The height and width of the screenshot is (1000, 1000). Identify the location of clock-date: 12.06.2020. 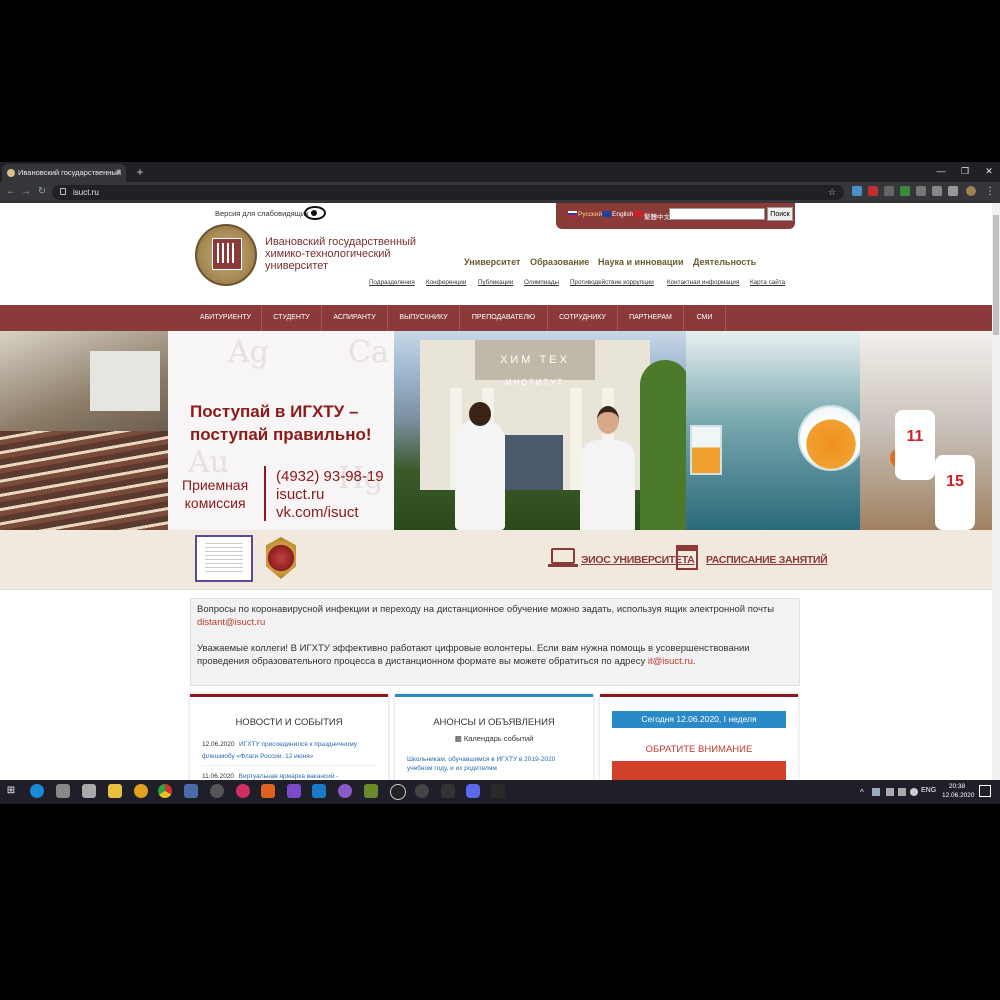
(958, 795).